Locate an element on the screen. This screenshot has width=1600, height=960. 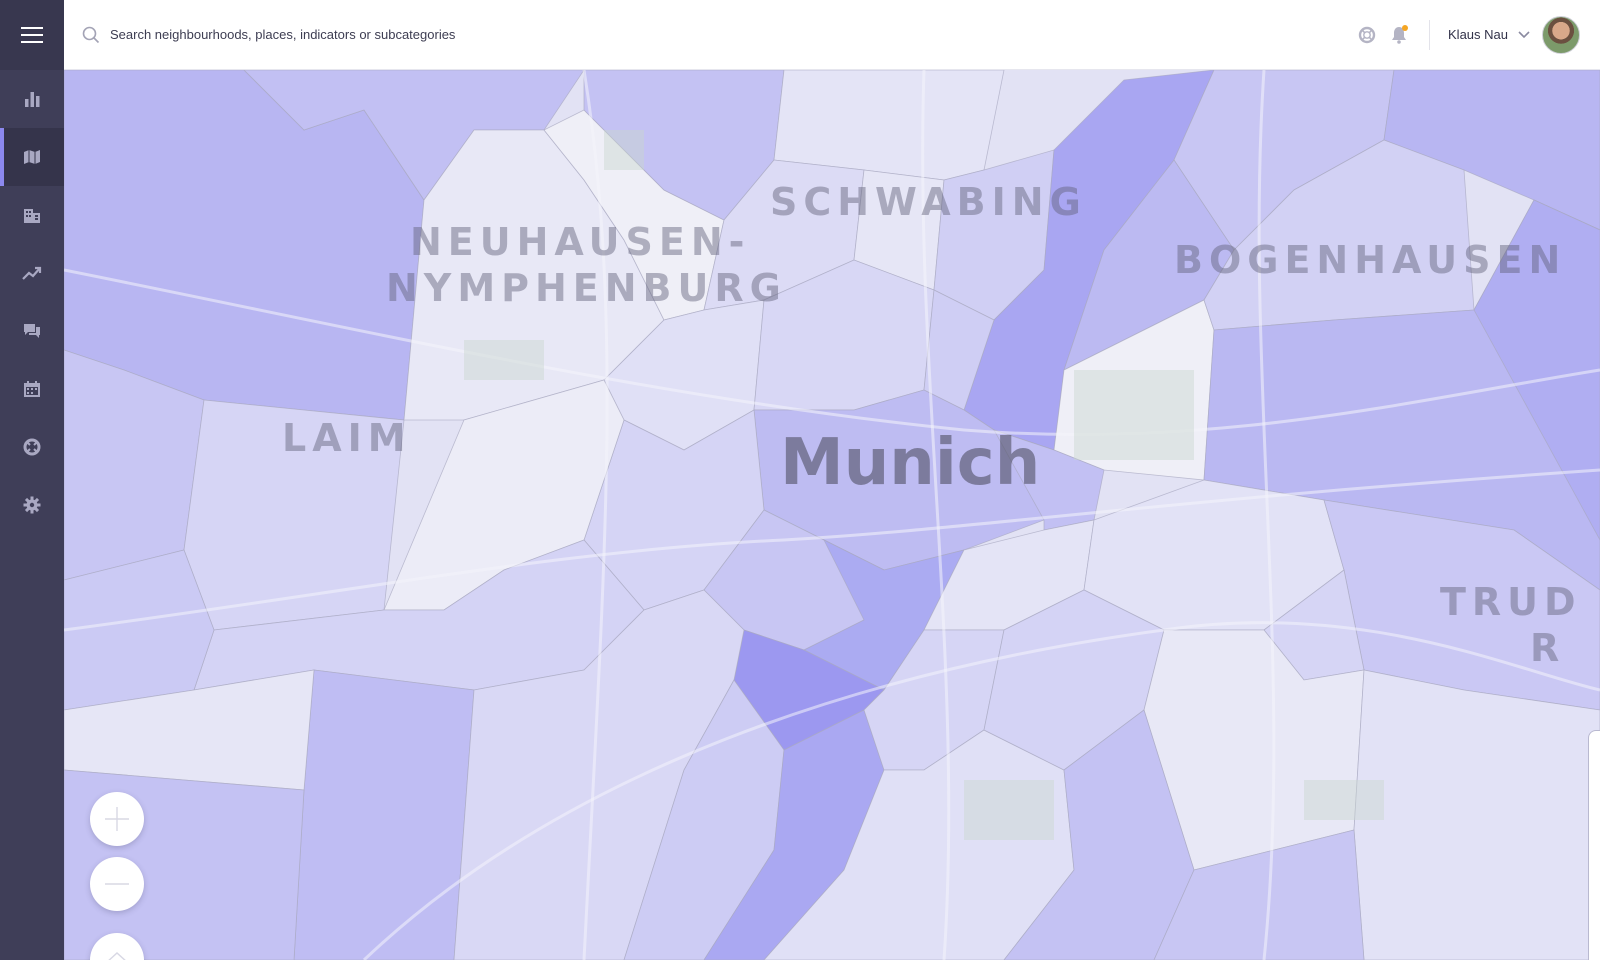
chevron-down-icon is located at coordinates (1524, 34).